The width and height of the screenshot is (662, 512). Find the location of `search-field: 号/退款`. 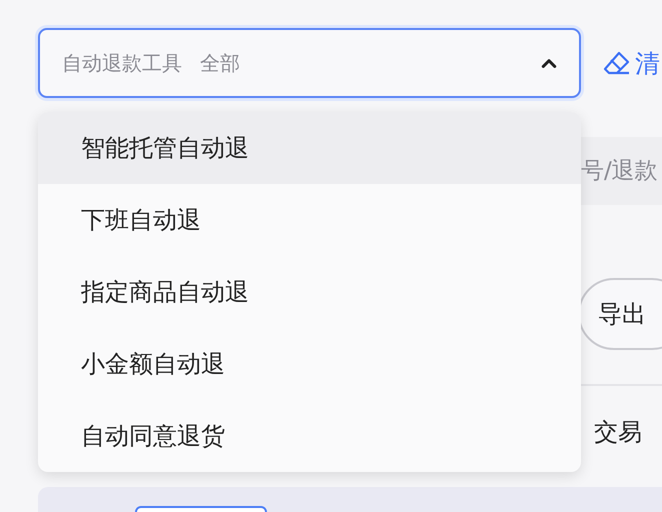

search-field: 号/退款 is located at coordinates (621, 171).